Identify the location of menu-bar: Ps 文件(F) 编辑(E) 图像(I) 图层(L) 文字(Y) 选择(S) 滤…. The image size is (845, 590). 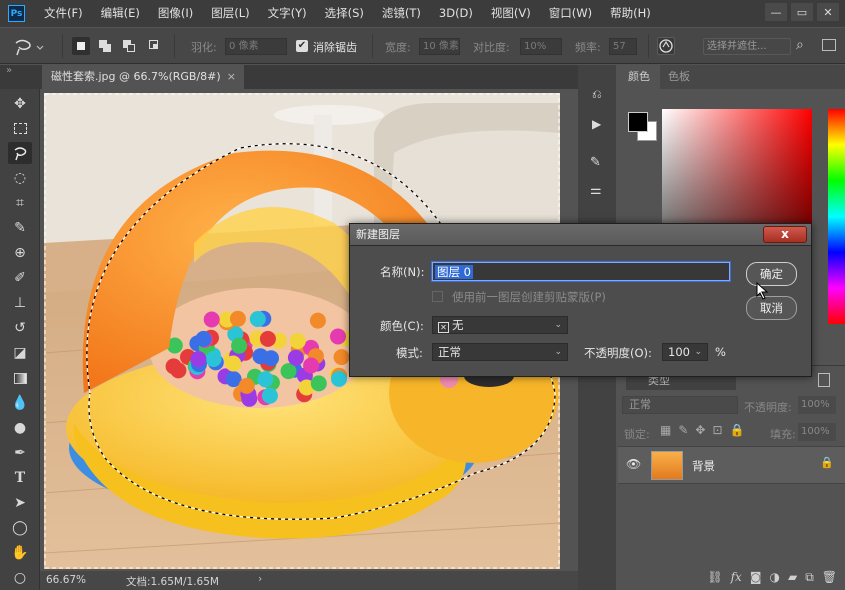
(422, 13).